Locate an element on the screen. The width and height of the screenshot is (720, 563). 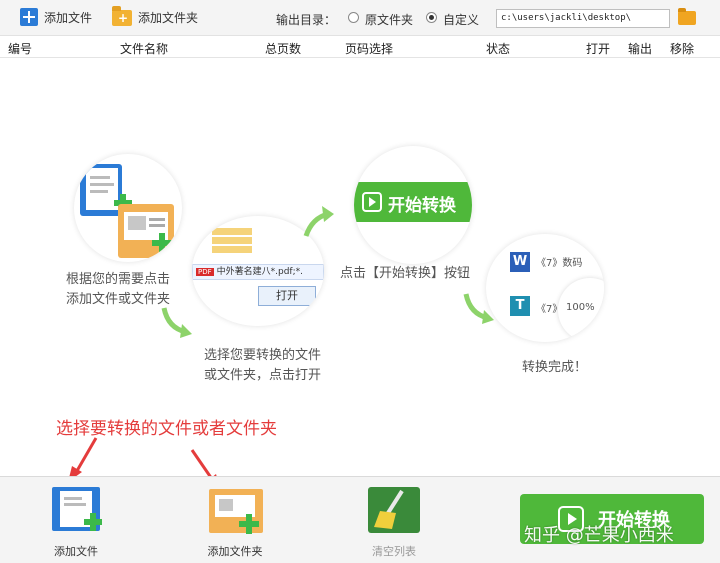
col-status: 状态 is located at coordinates (498, 49).